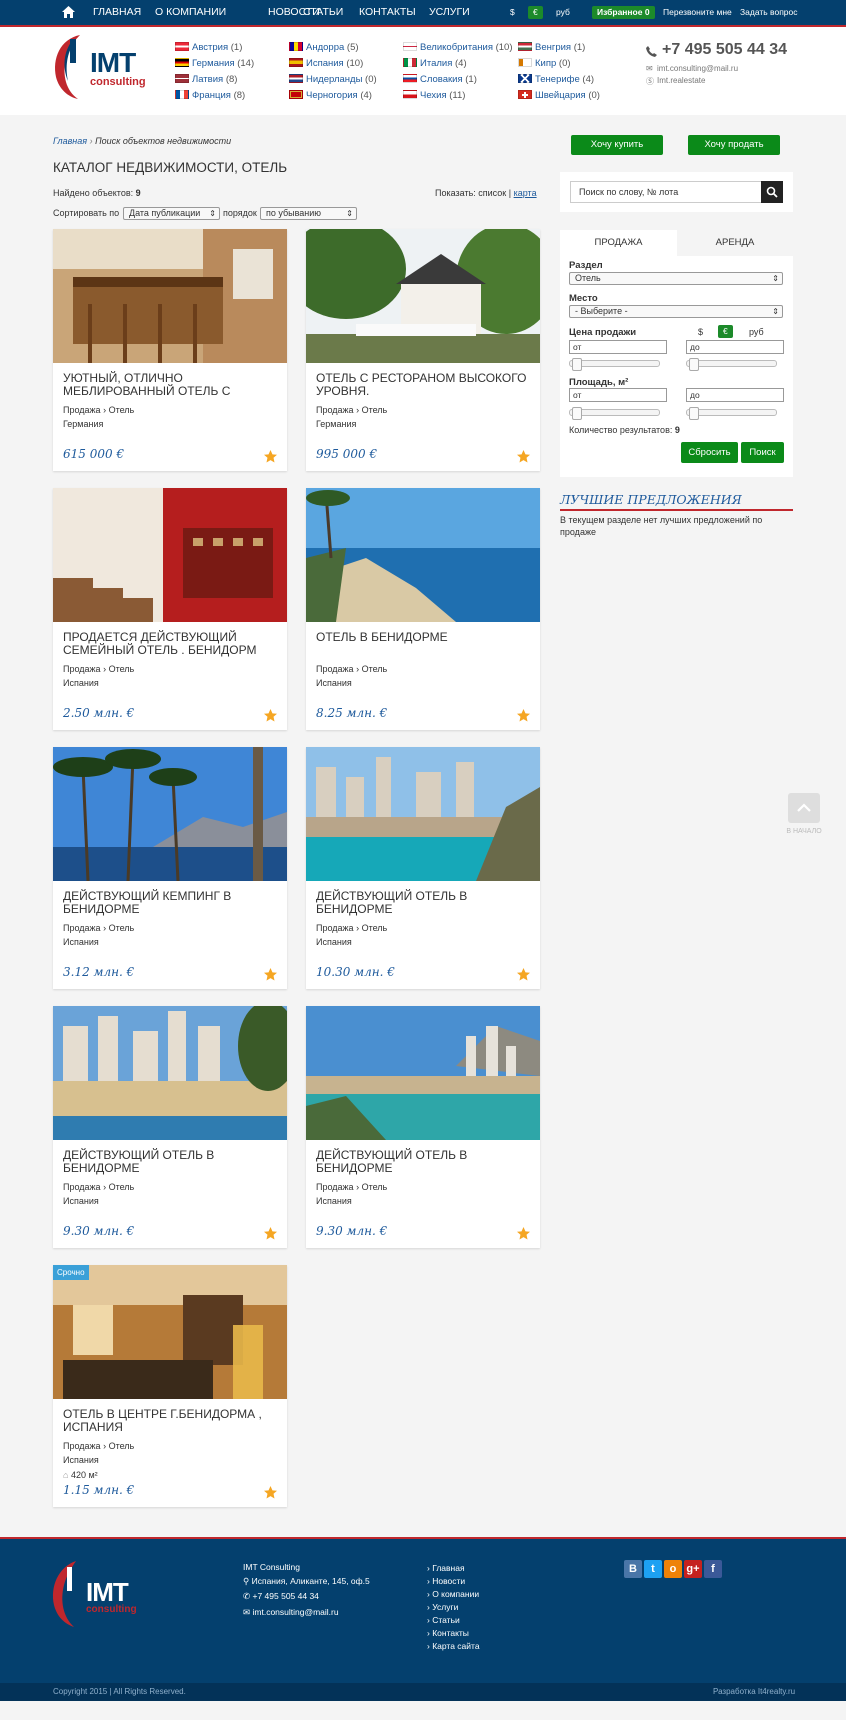 This screenshot has height=1720, width=846. Describe the element at coordinates (563, 12) in the screenshot. I see `currency-rub: руб` at that location.